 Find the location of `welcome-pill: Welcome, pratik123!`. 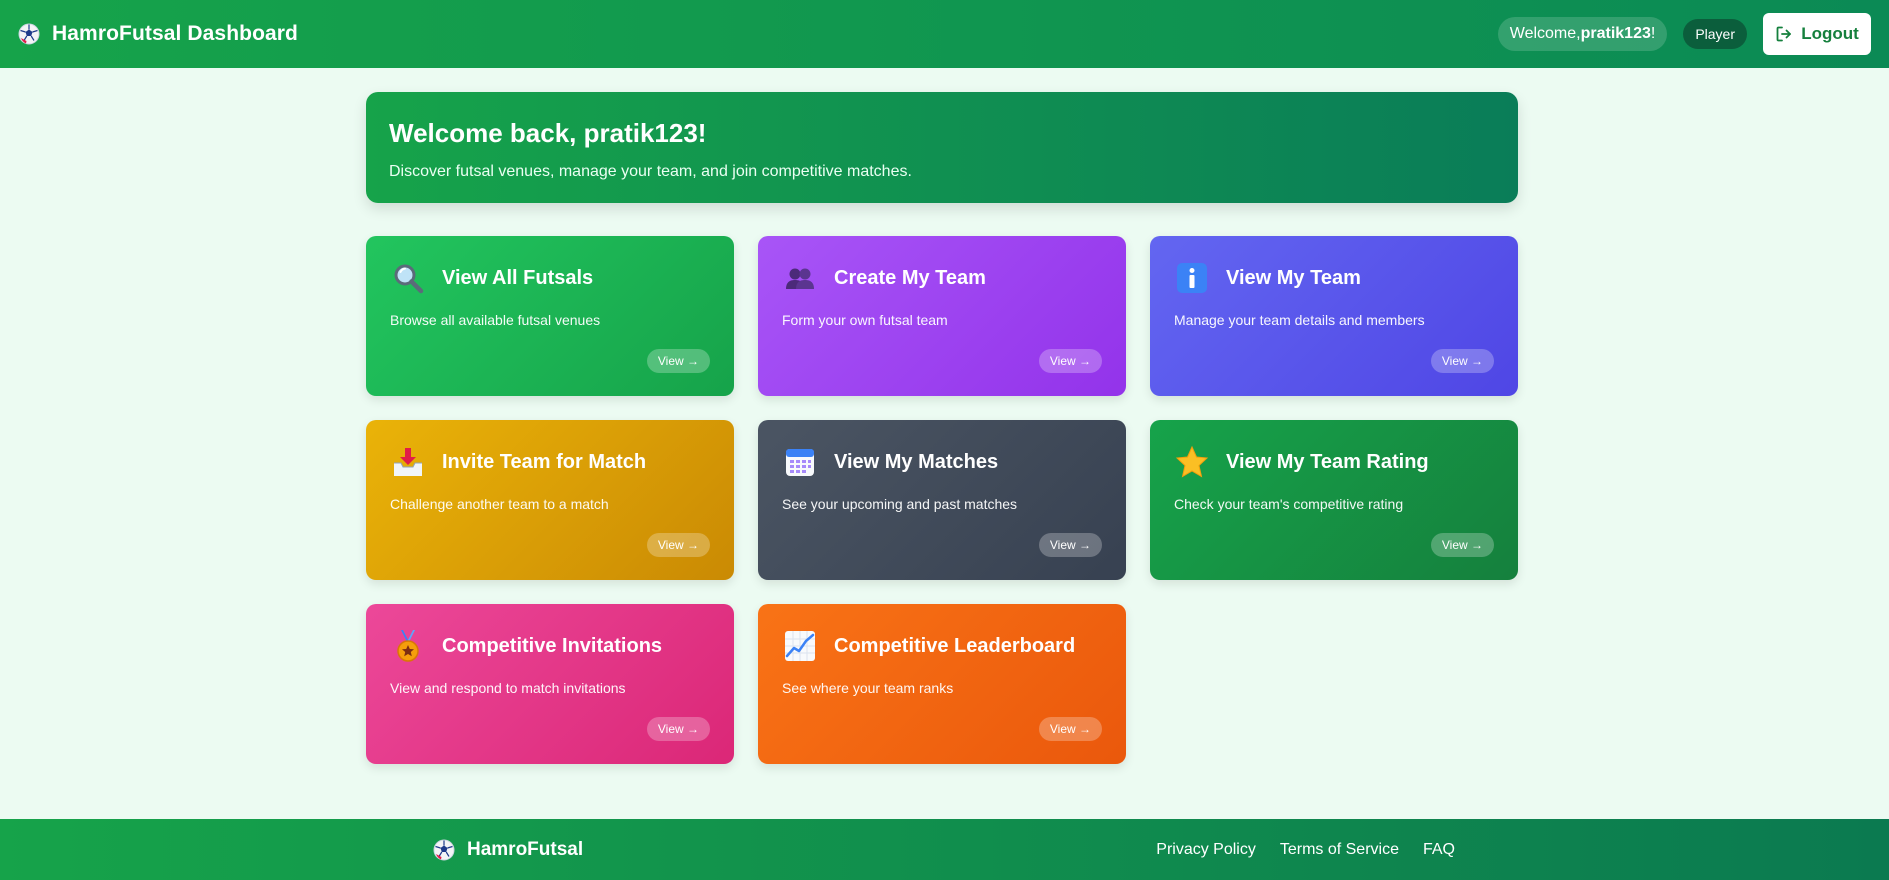

welcome-pill: Welcome, pratik123! is located at coordinates (1582, 34).